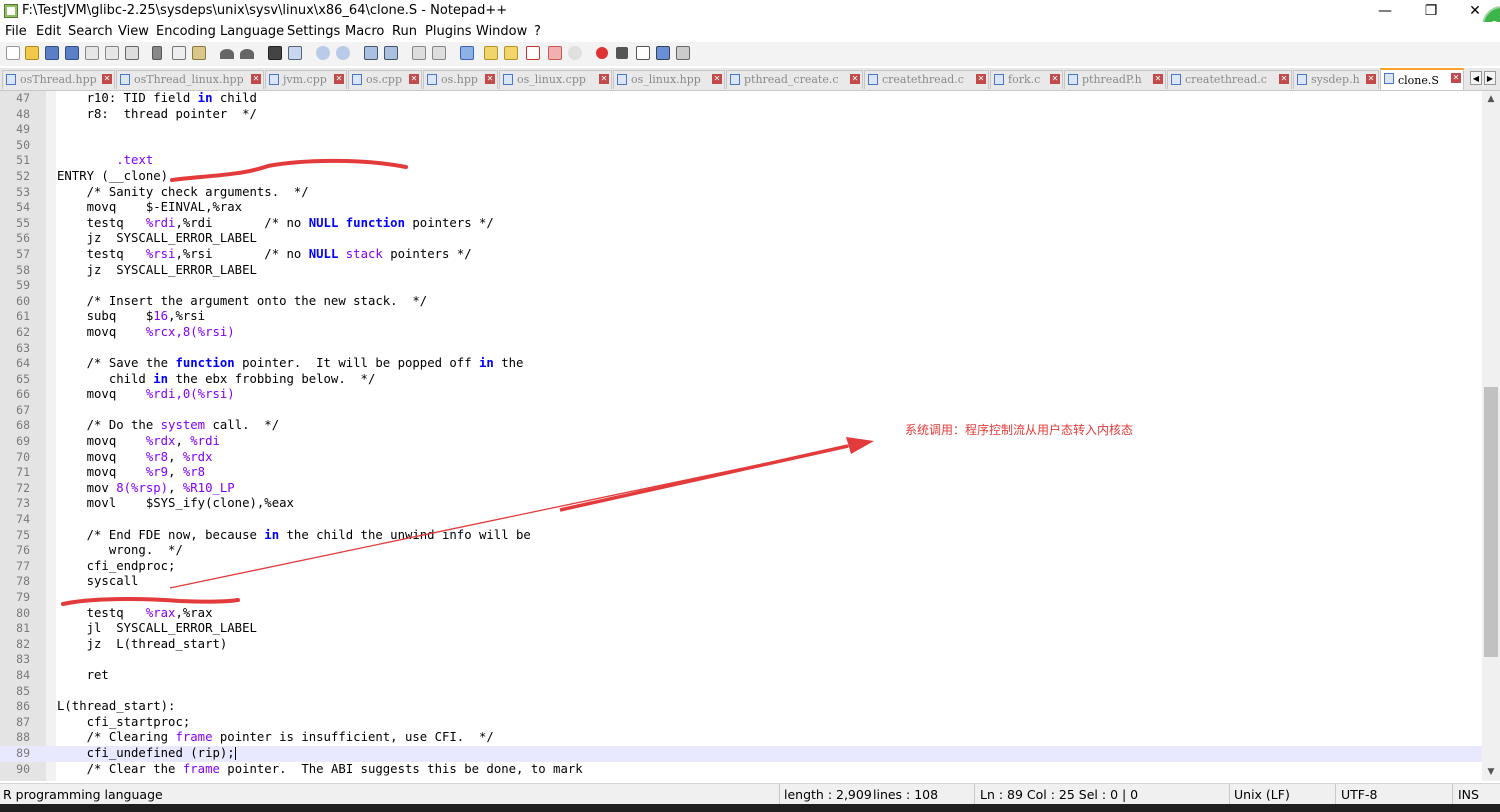  What do you see at coordinates (313, 31) in the screenshot?
I see `menu-settings: Settings` at bounding box center [313, 31].